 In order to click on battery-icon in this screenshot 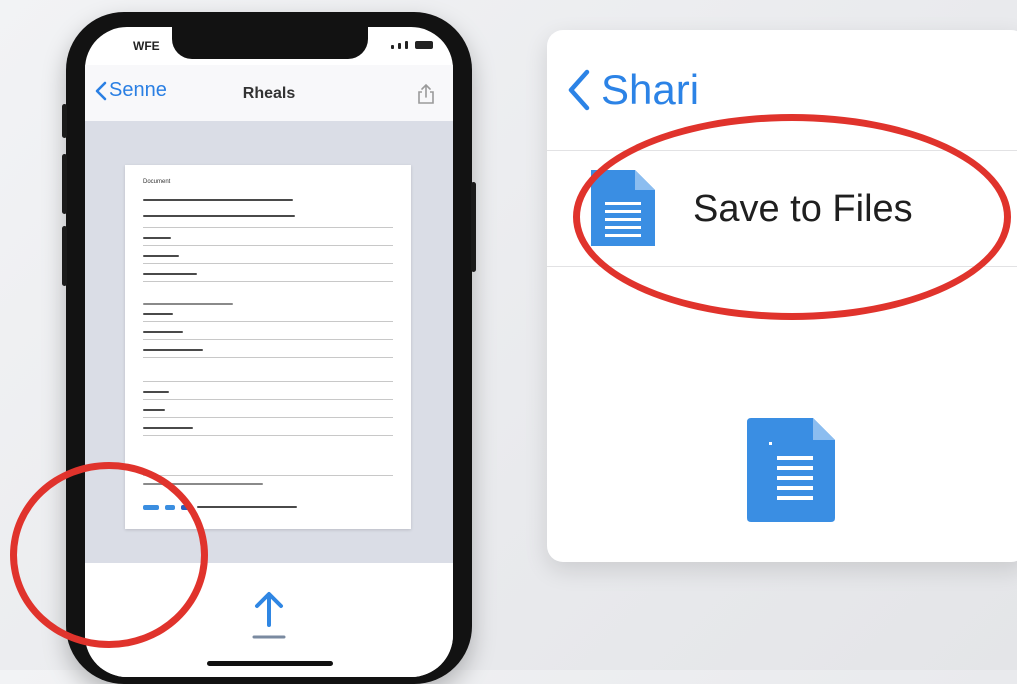, I will do `click(424, 45)`.